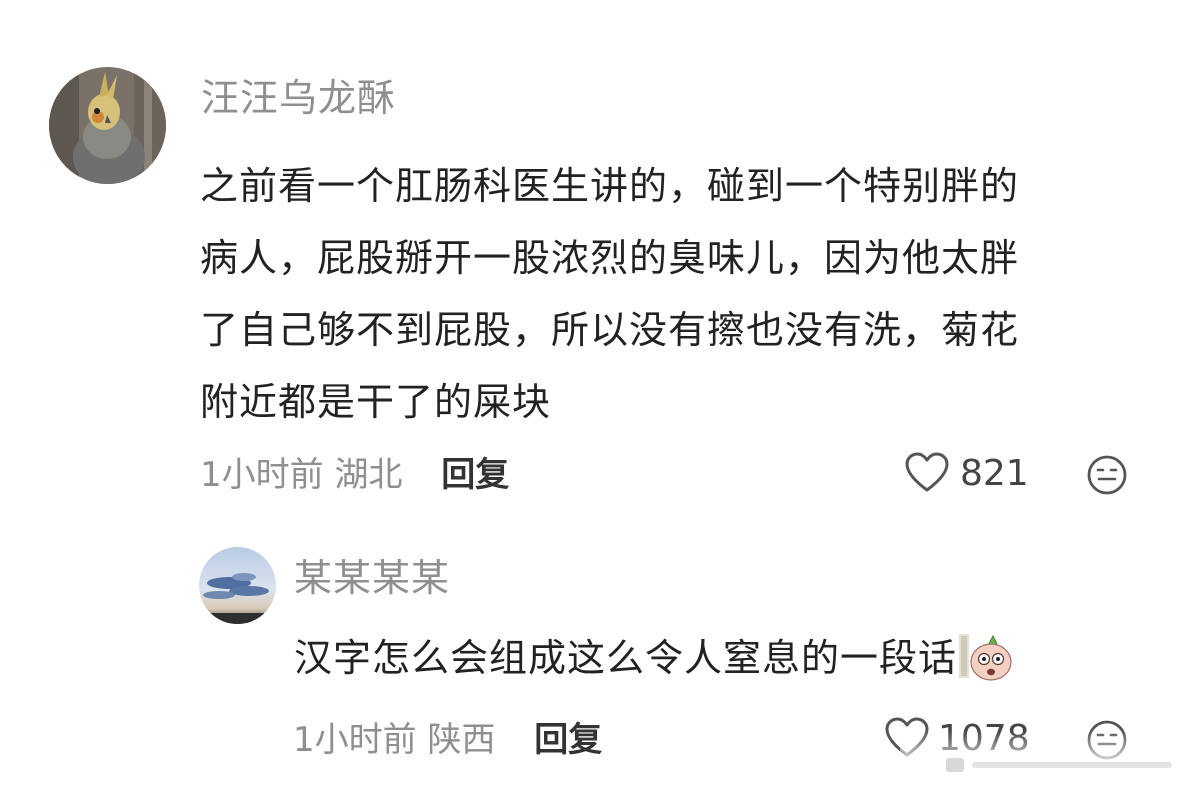 Image resolution: width=1198 pixels, height=788 pixels. I want to click on reply-body: 汉字怎么会组成这么令人窒息的一段话, so click(653, 658).